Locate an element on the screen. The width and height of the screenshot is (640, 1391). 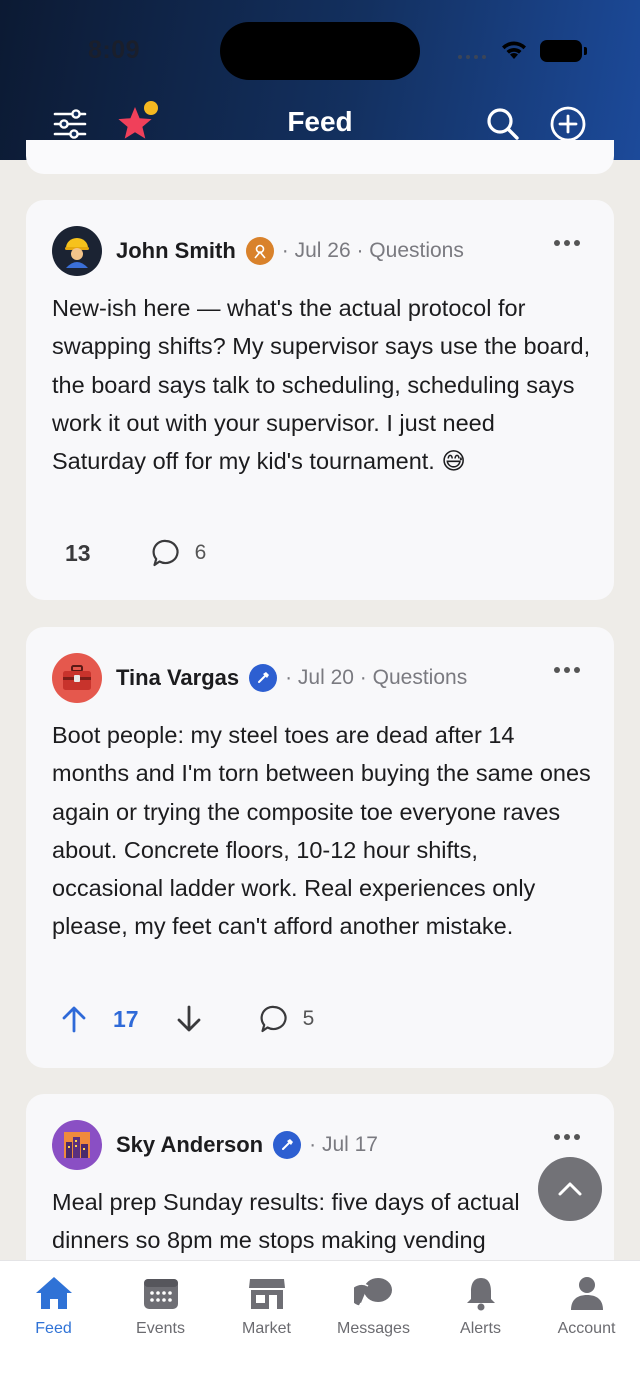
search-icon is located at coordinates (503, 124).